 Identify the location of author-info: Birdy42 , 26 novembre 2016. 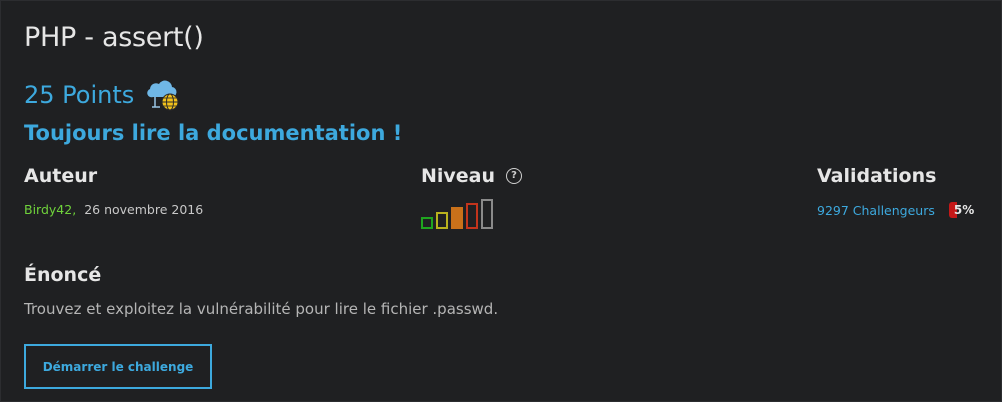
(113, 209).